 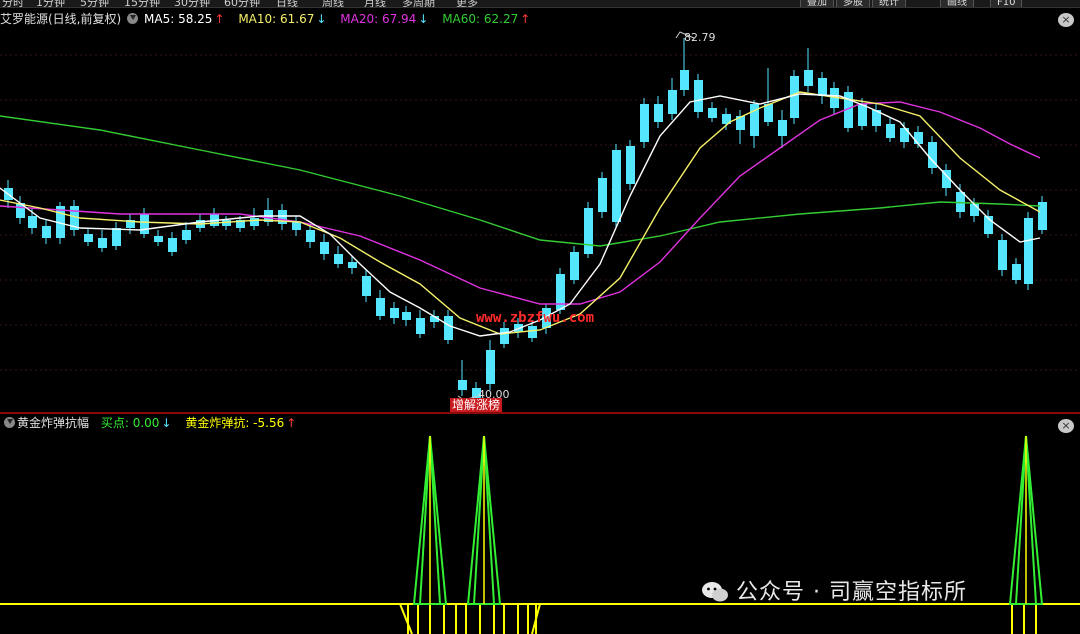 I want to click on stats-button: 统计, so click(x=889, y=3).